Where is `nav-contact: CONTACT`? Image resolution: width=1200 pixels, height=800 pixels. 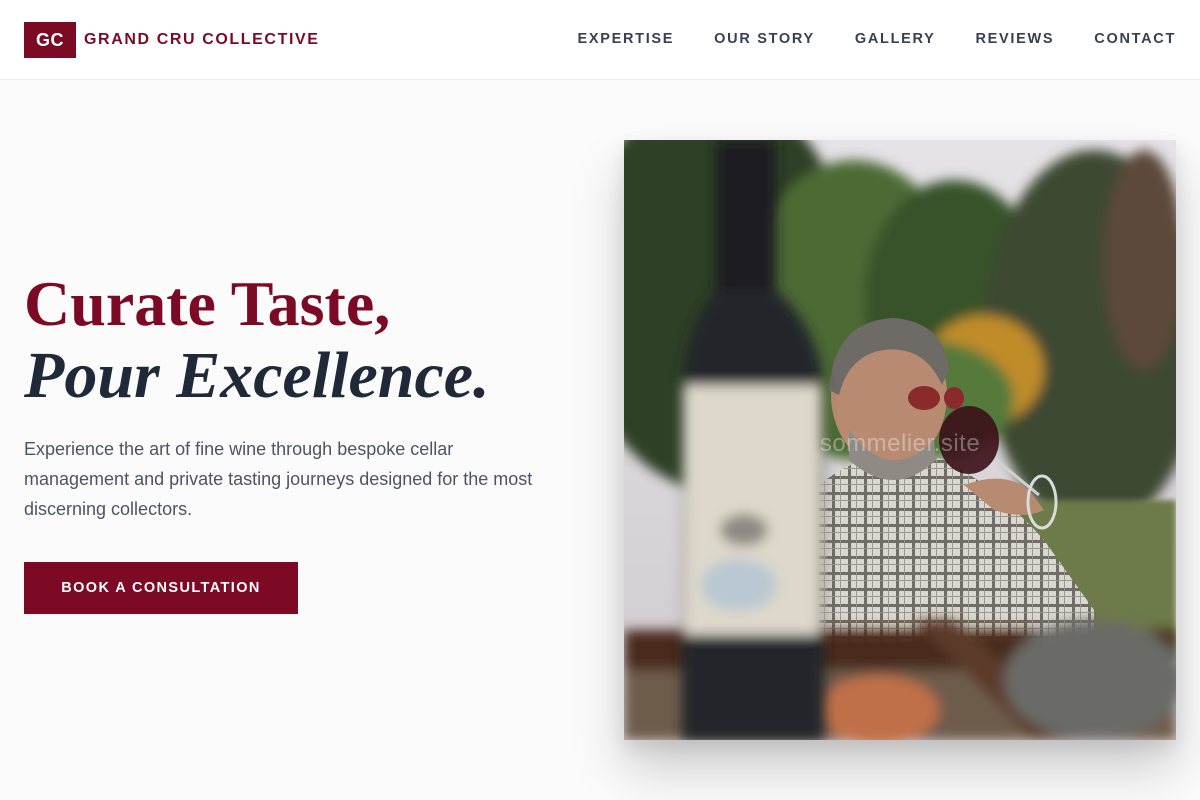 nav-contact: CONTACT is located at coordinates (1135, 39).